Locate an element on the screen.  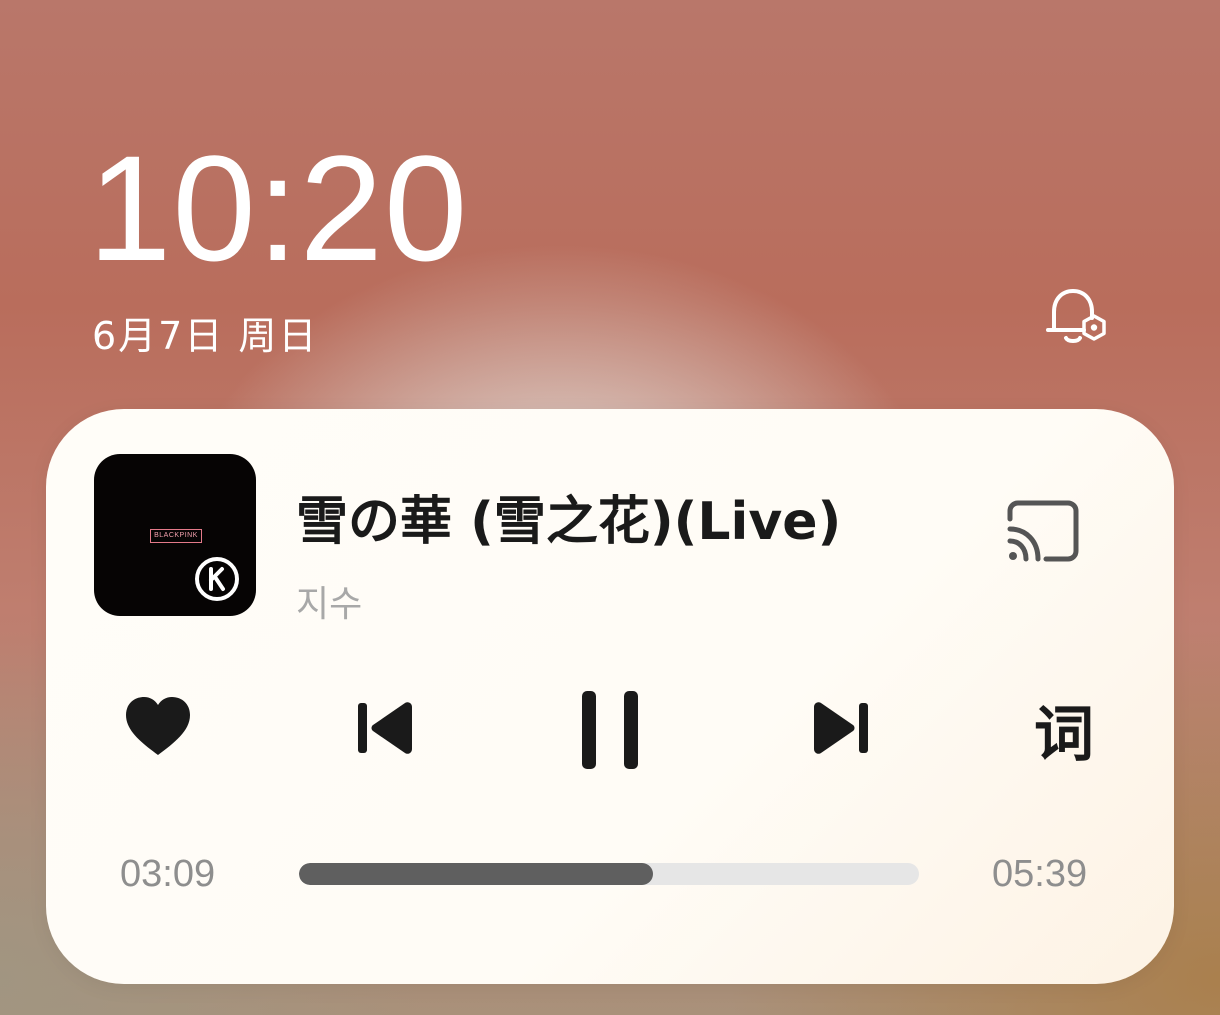
pause-icon is located at coordinates (610, 730).